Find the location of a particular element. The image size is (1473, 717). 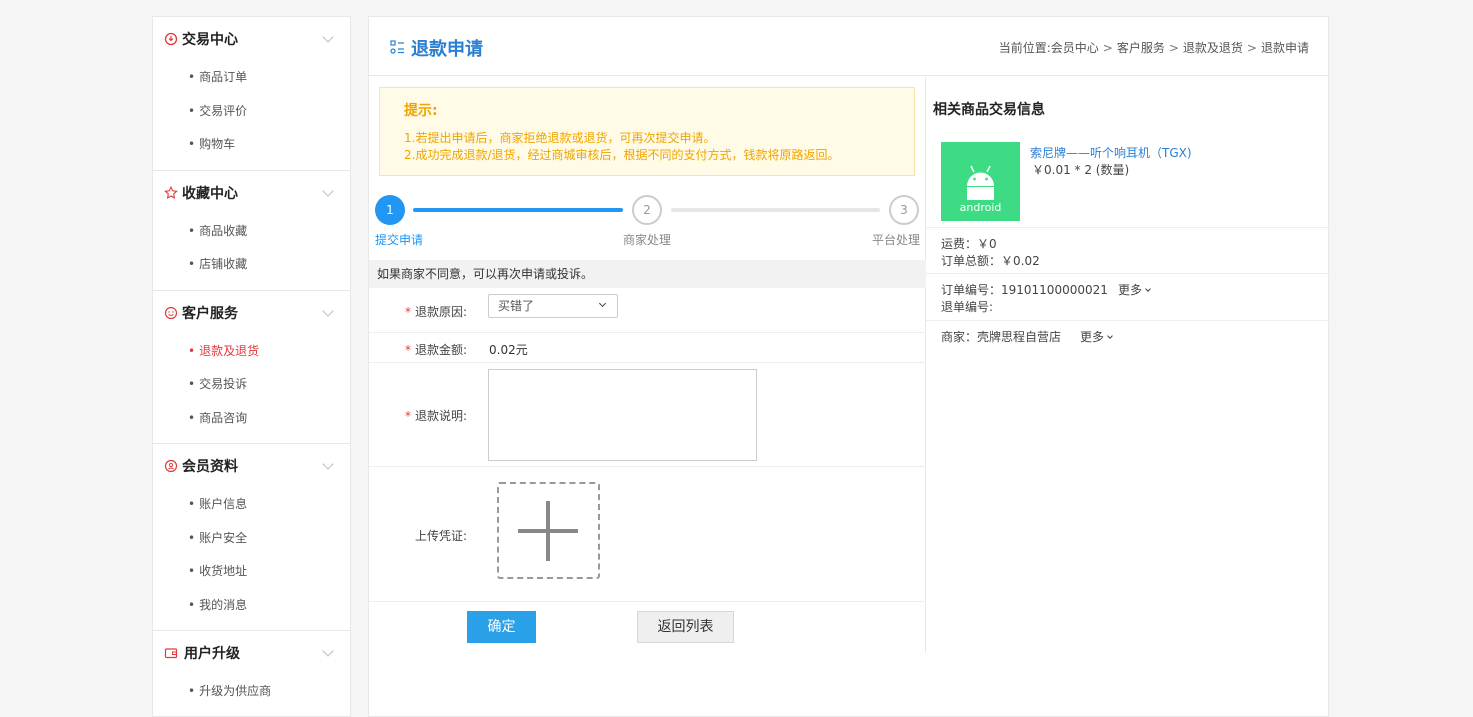

breadcrumb-item: 退款及退货 is located at coordinates (1213, 48).